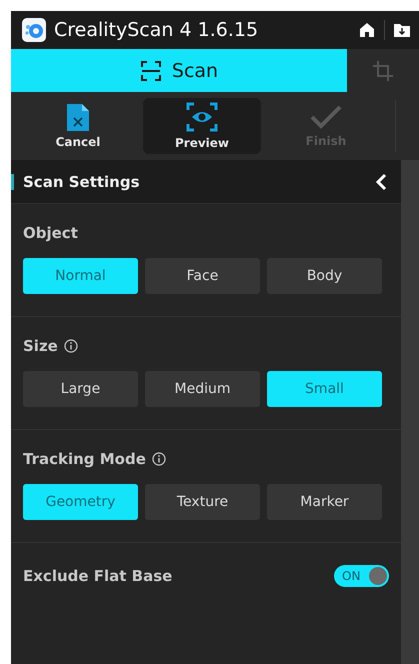 This screenshot has width=419, height=664. What do you see at coordinates (97, 576) in the screenshot?
I see `section-label: Exclude Flat Base` at bounding box center [97, 576].